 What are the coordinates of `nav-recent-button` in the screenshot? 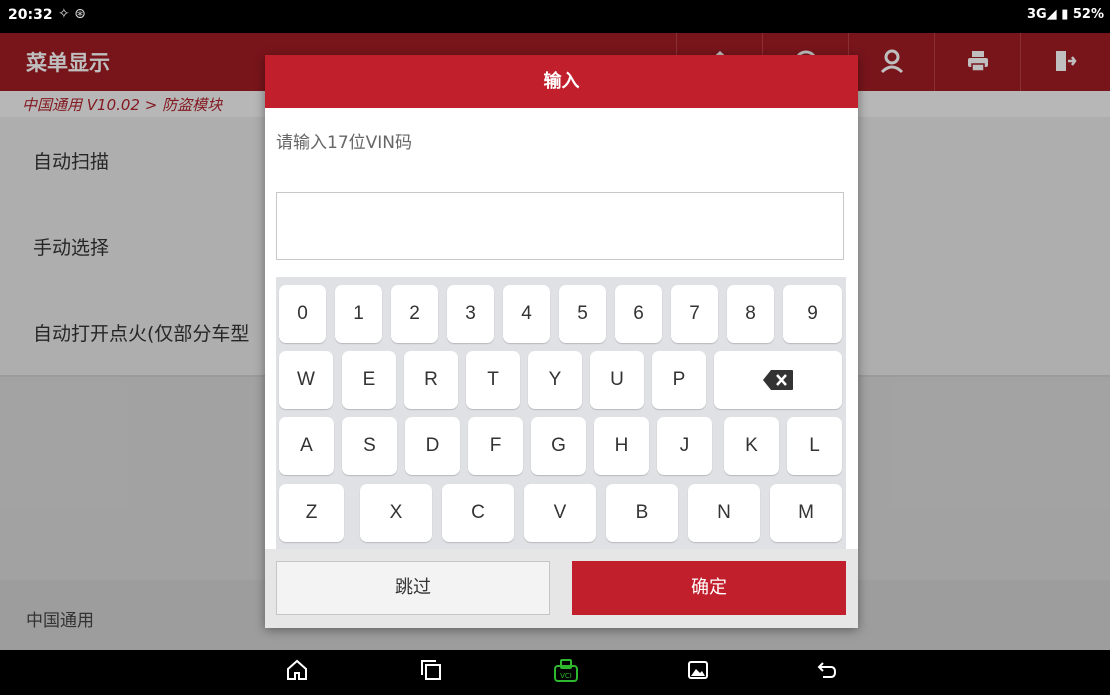 It's located at (431, 673).